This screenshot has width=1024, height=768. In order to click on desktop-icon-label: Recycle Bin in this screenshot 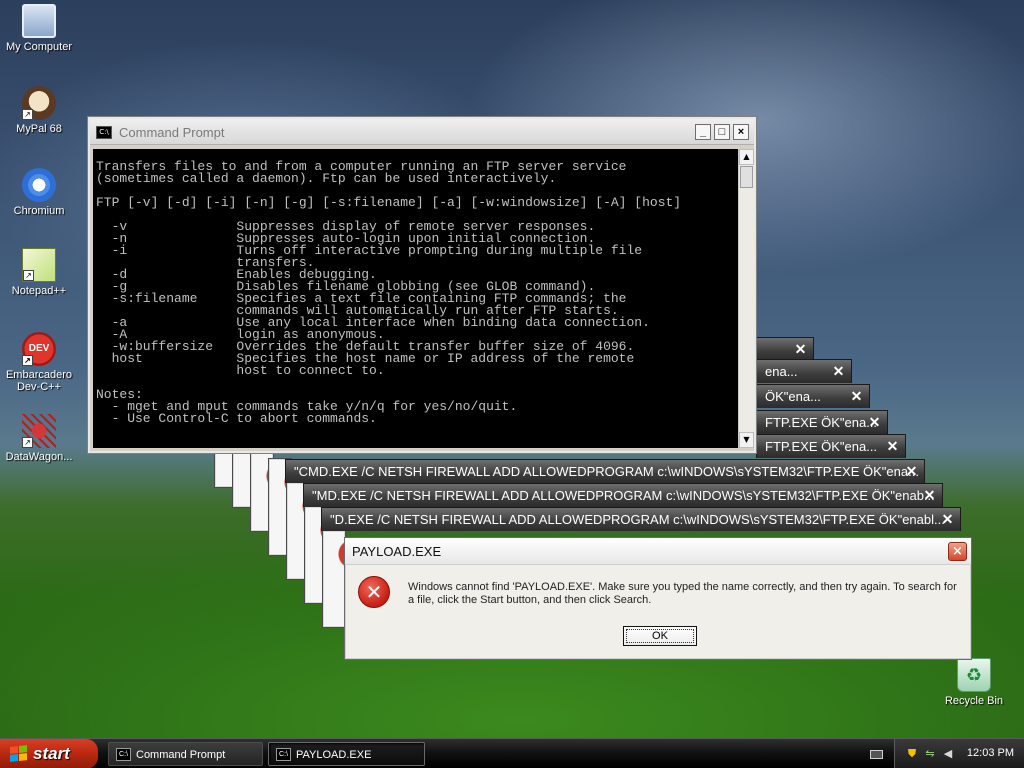, I will do `click(974, 701)`.